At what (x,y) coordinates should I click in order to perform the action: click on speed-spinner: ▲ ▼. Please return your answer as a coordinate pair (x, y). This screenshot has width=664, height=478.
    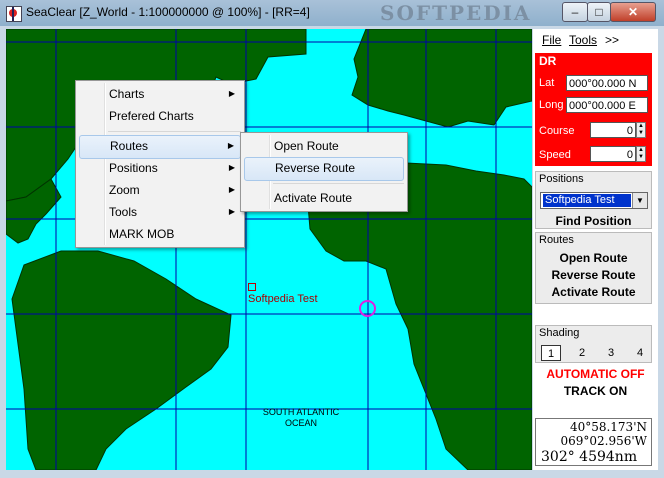
    Looking at the image, I should click on (641, 154).